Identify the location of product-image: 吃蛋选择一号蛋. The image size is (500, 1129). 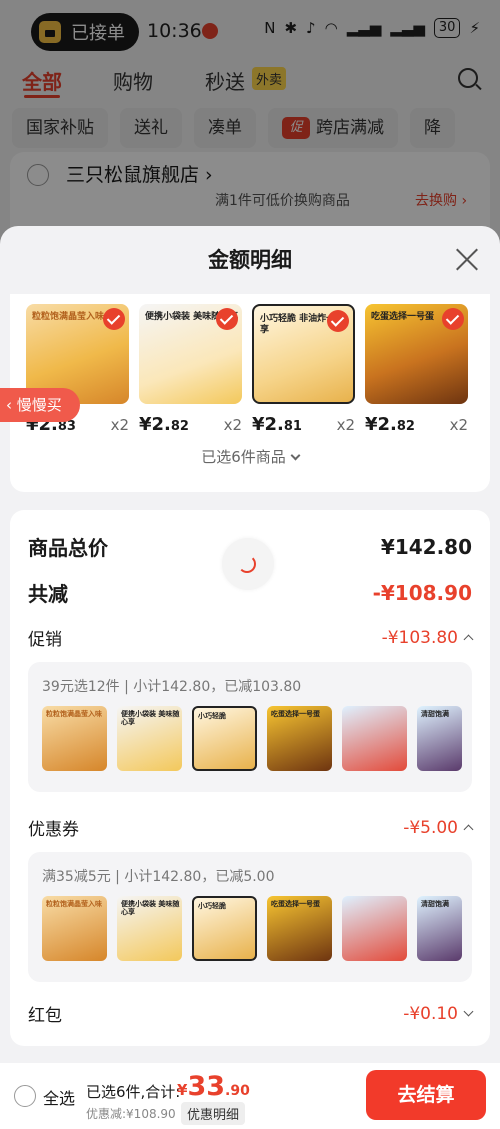
(416, 354).